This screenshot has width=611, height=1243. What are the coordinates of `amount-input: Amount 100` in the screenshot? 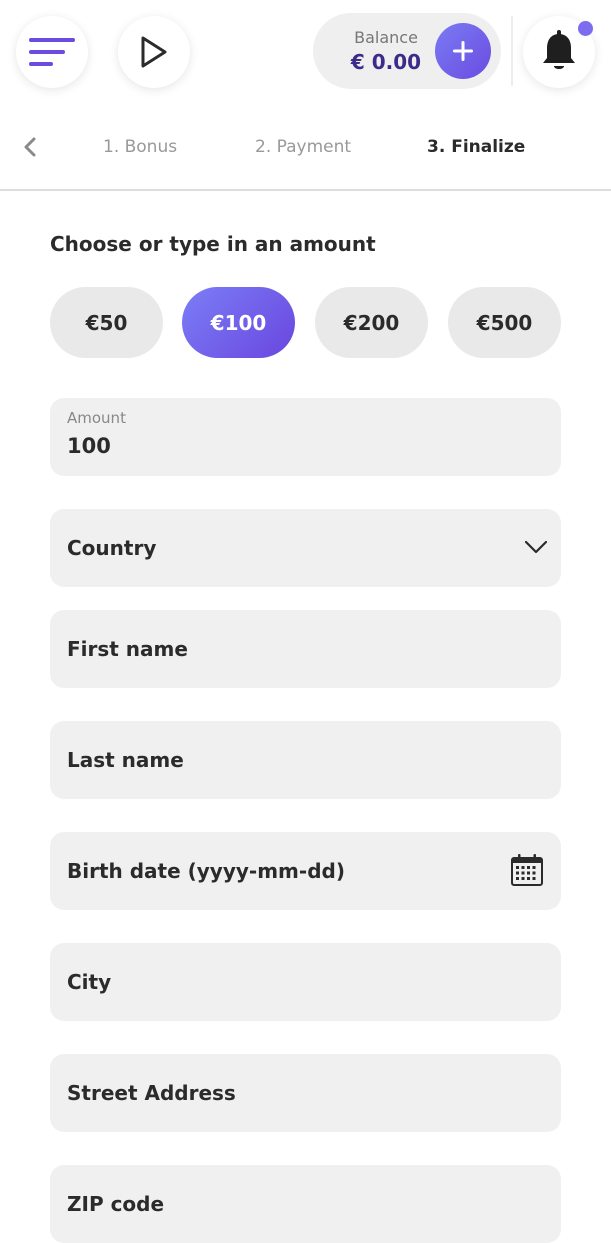 It's located at (305, 437).